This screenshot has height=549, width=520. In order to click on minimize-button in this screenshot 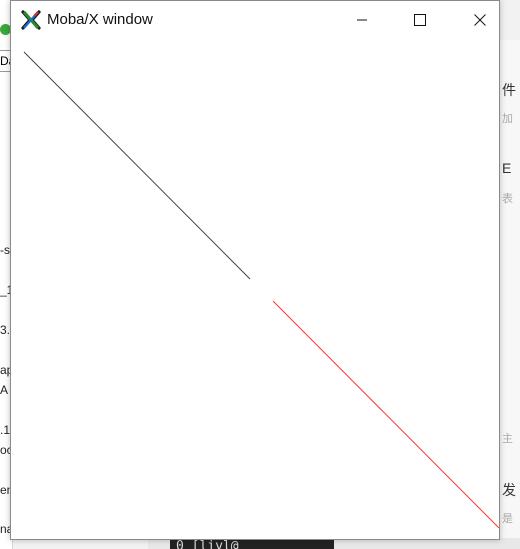, I will do `click(362, 20)`.